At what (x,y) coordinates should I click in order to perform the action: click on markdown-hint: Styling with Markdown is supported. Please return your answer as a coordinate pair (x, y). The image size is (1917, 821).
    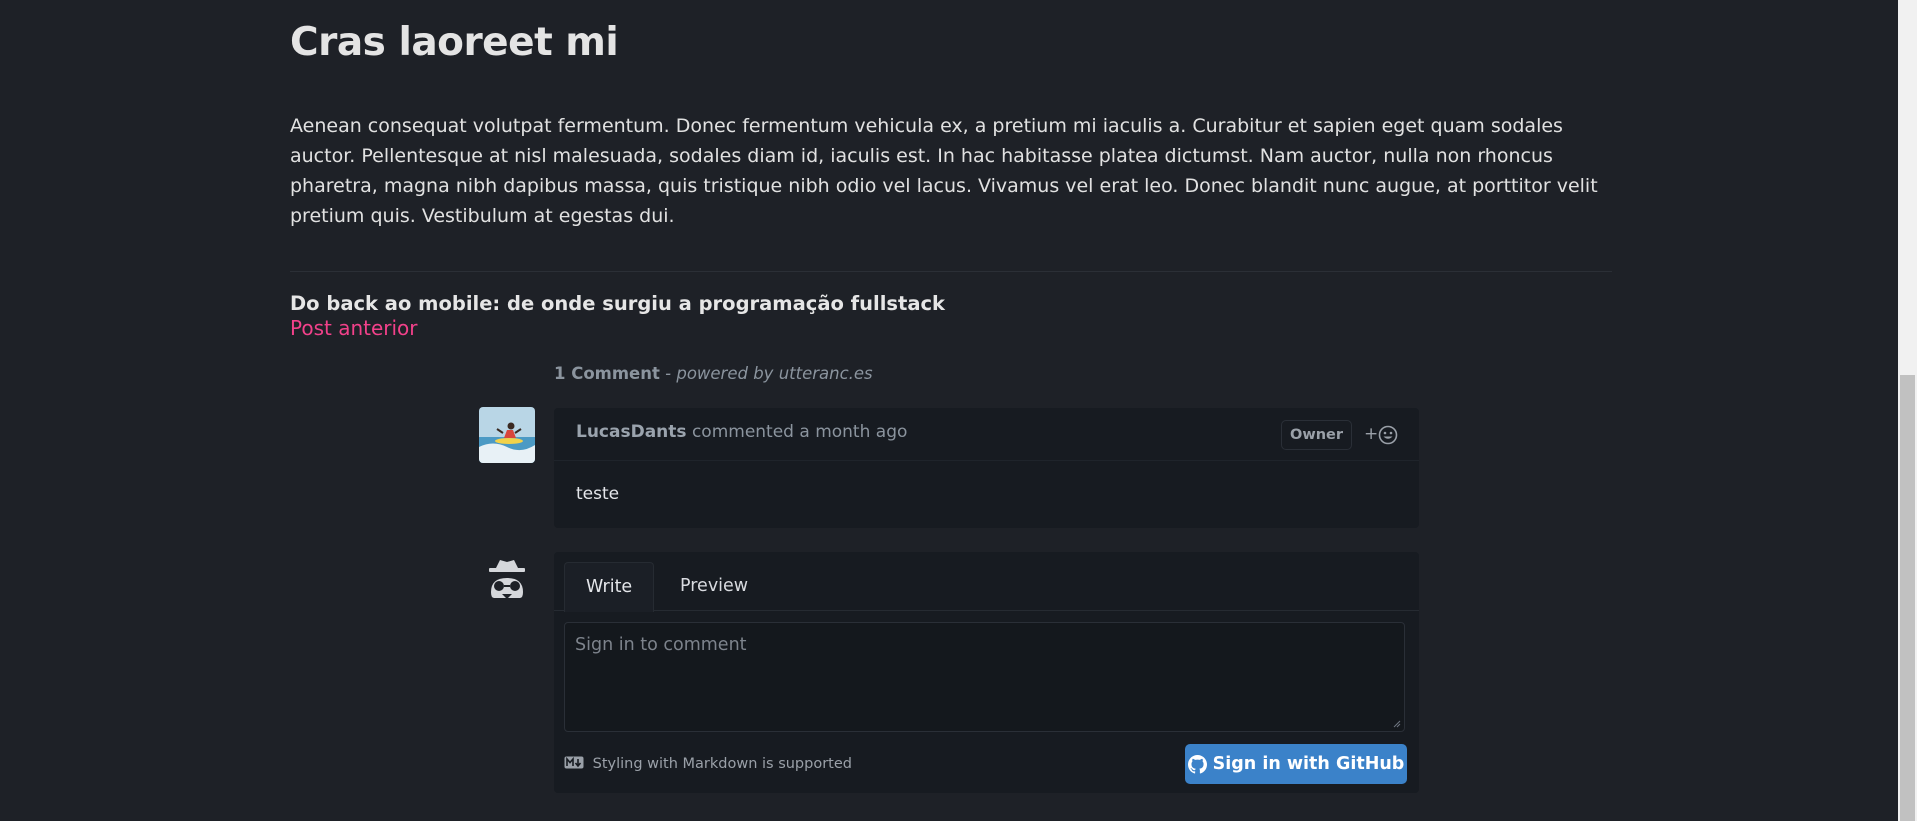
    Looking at the image, I should click on (708, 764).